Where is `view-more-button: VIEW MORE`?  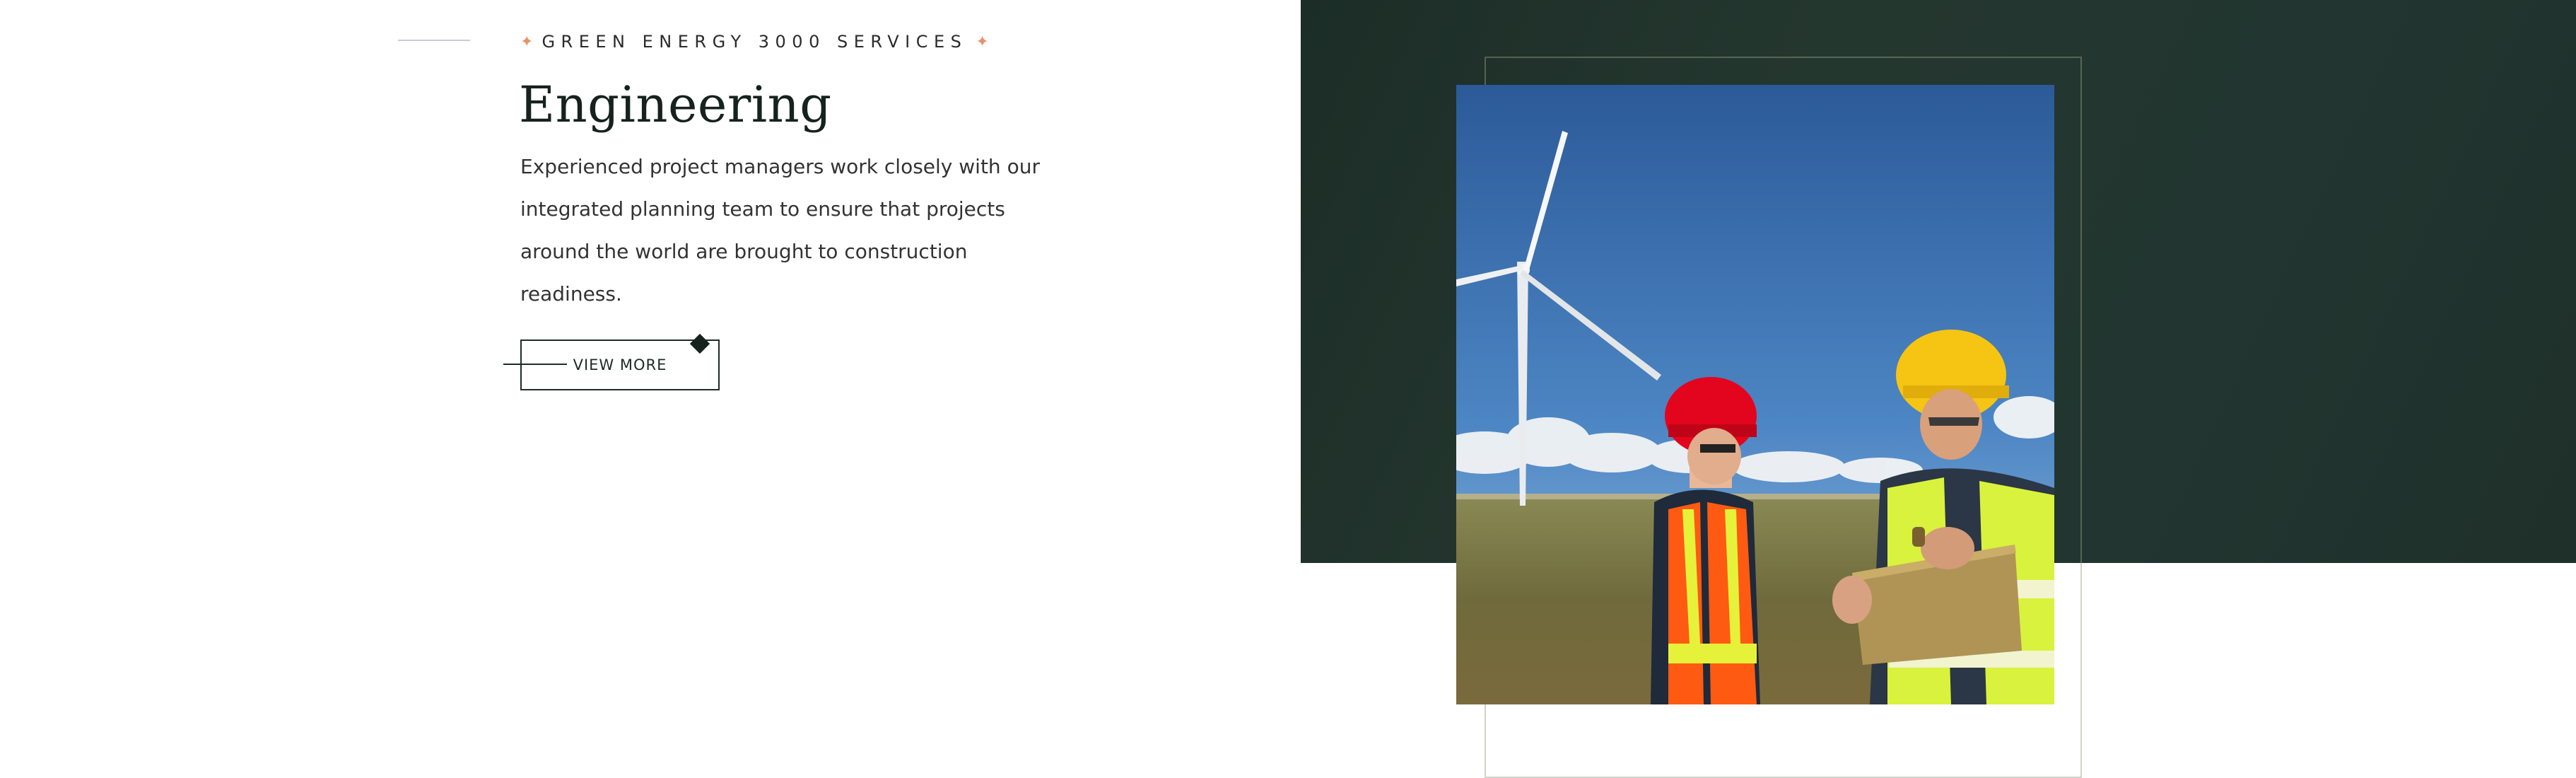 view-more-button: VIEW MORE is located at coordinates (620, 364).